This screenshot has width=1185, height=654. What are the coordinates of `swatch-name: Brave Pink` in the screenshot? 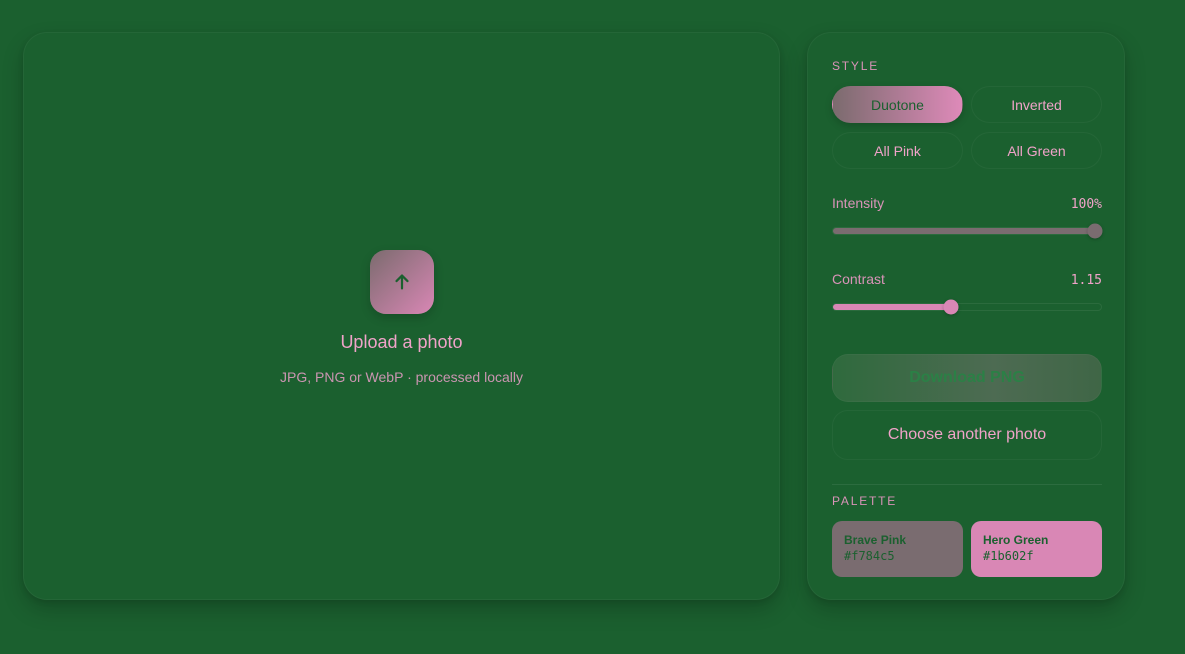 It's located at (875, 540).